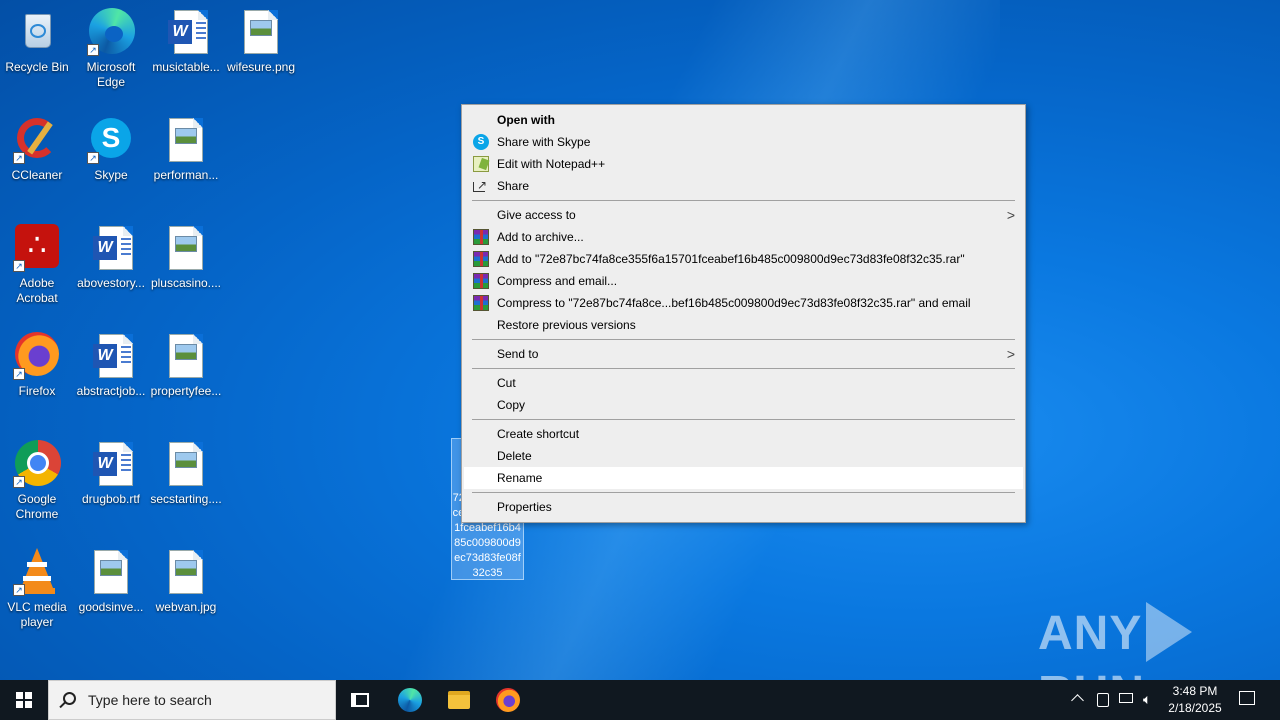 The height and width of the screenshot is (720, 1280). I want to click on menu-item-label: Open with, so click(526, 120).